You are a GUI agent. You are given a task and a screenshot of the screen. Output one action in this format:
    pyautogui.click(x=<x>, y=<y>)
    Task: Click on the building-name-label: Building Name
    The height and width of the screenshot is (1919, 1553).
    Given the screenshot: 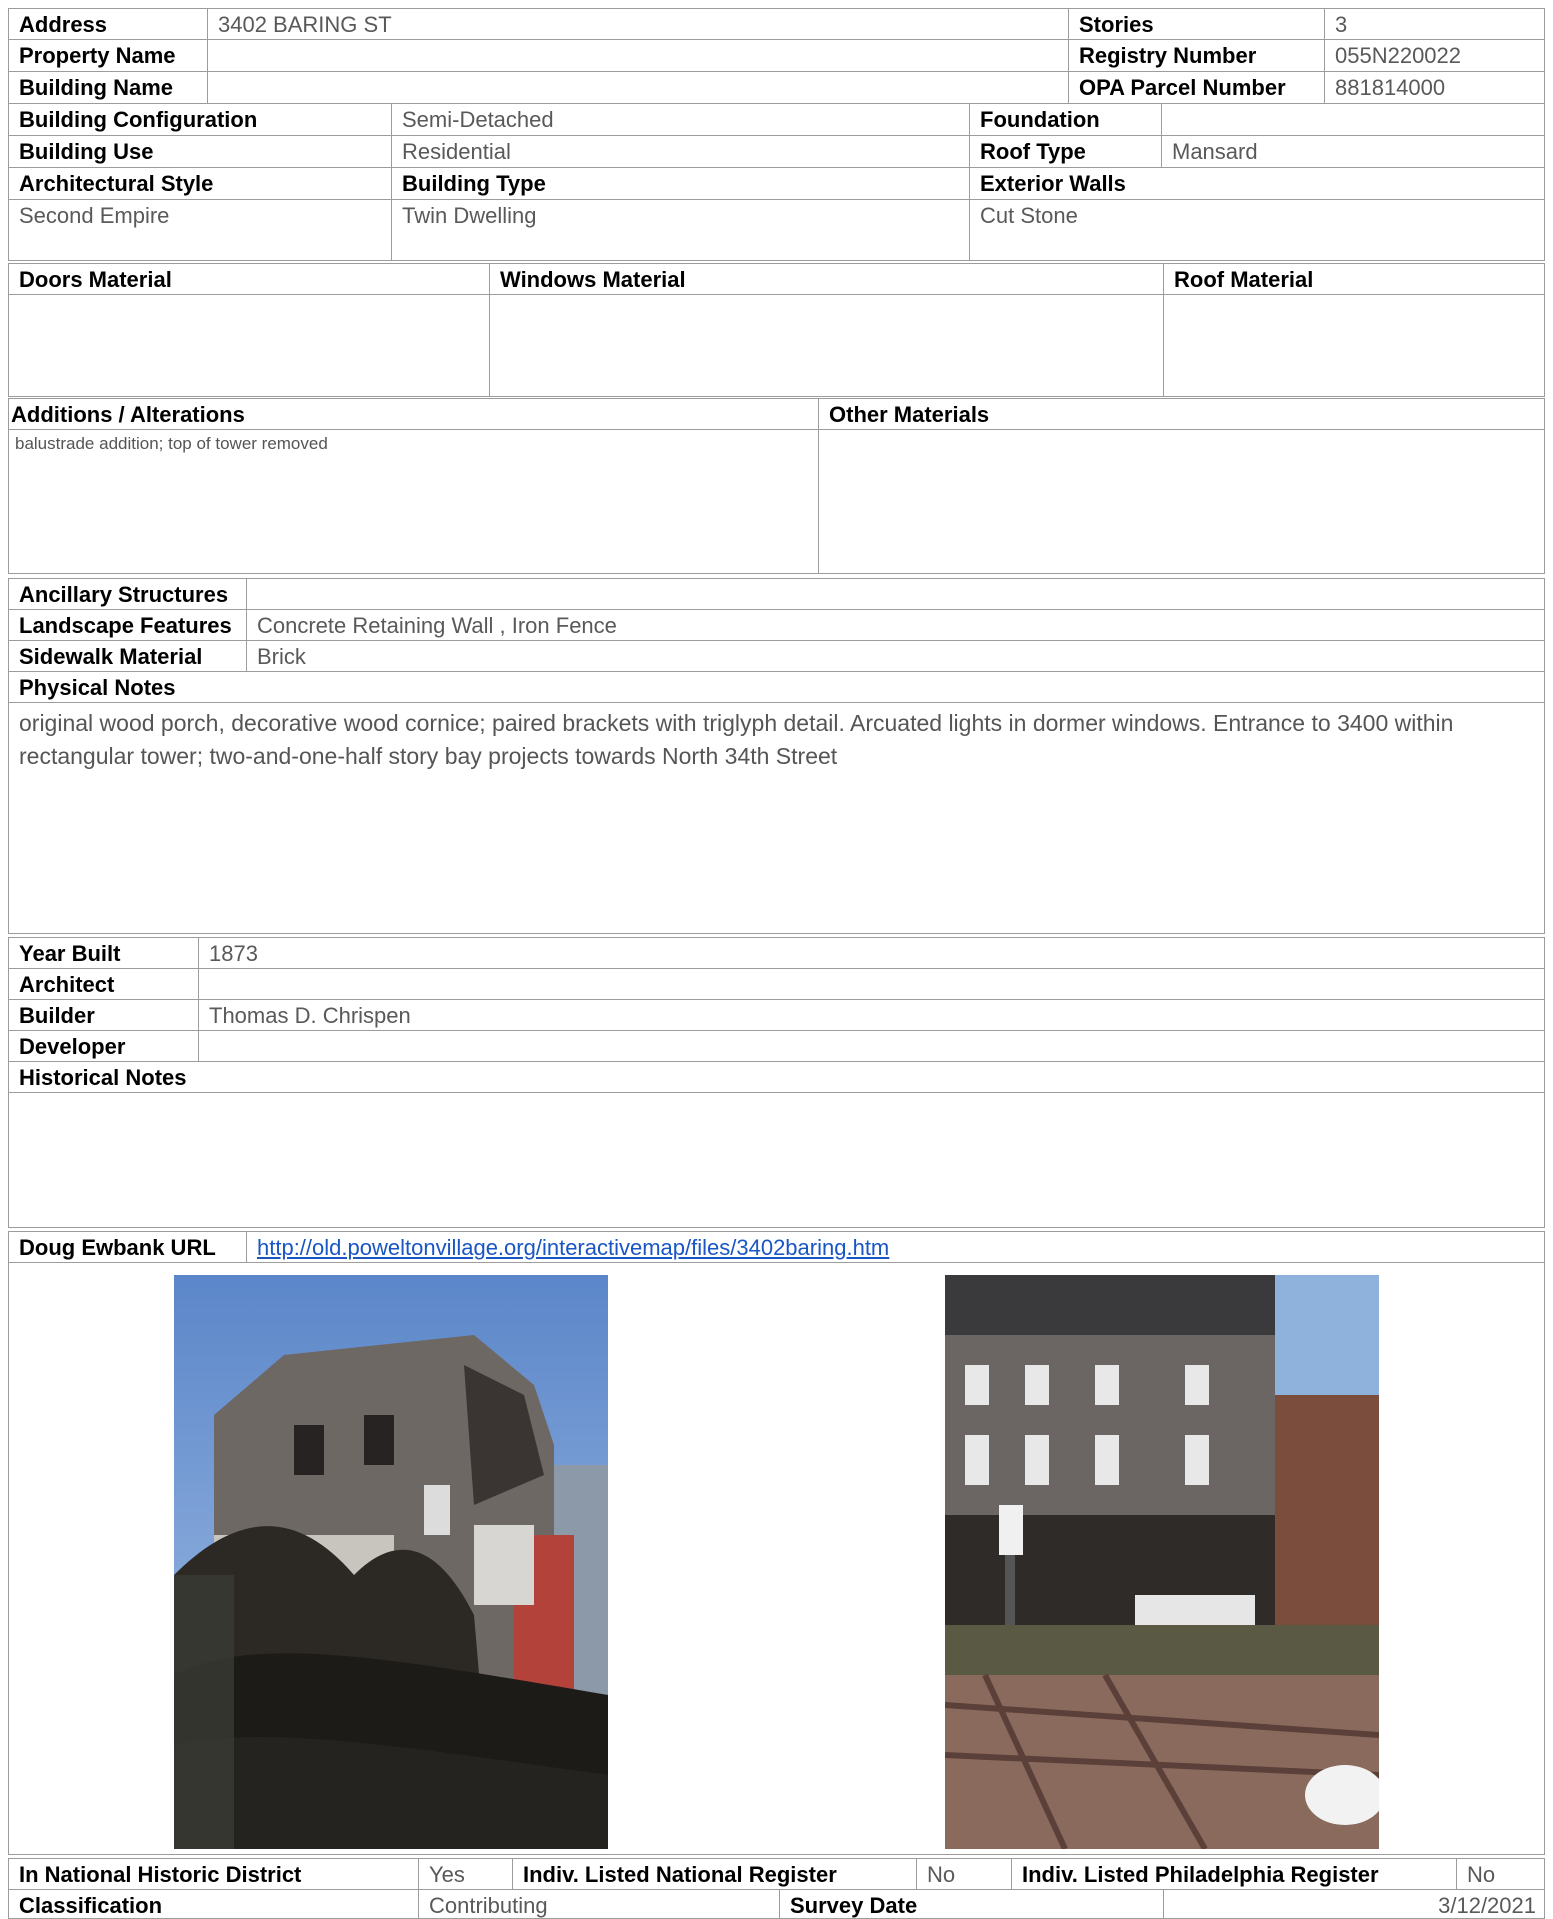 What is the action you would take?
    pyautogui.click(x=108, y=87)
    